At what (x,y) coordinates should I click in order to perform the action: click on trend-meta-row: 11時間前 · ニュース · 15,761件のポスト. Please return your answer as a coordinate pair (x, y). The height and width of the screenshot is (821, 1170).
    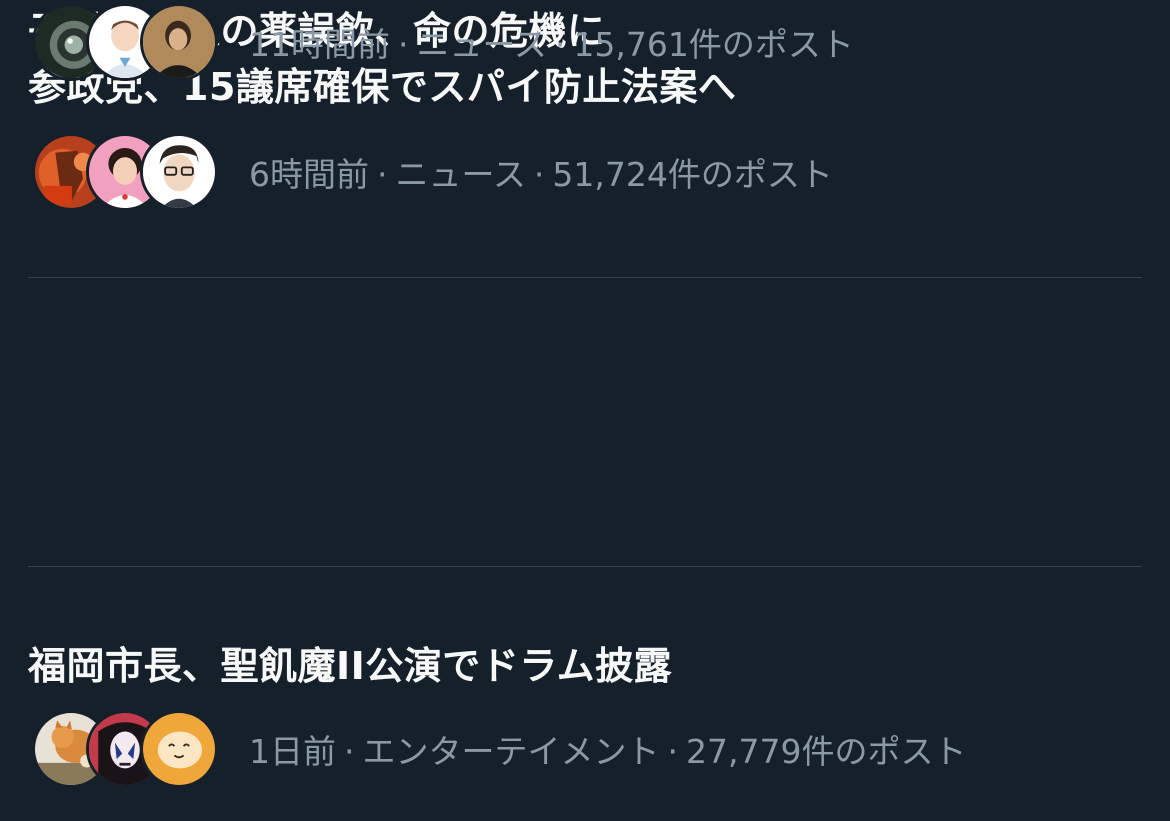
    Looking at the image, I should click on (443, 42).